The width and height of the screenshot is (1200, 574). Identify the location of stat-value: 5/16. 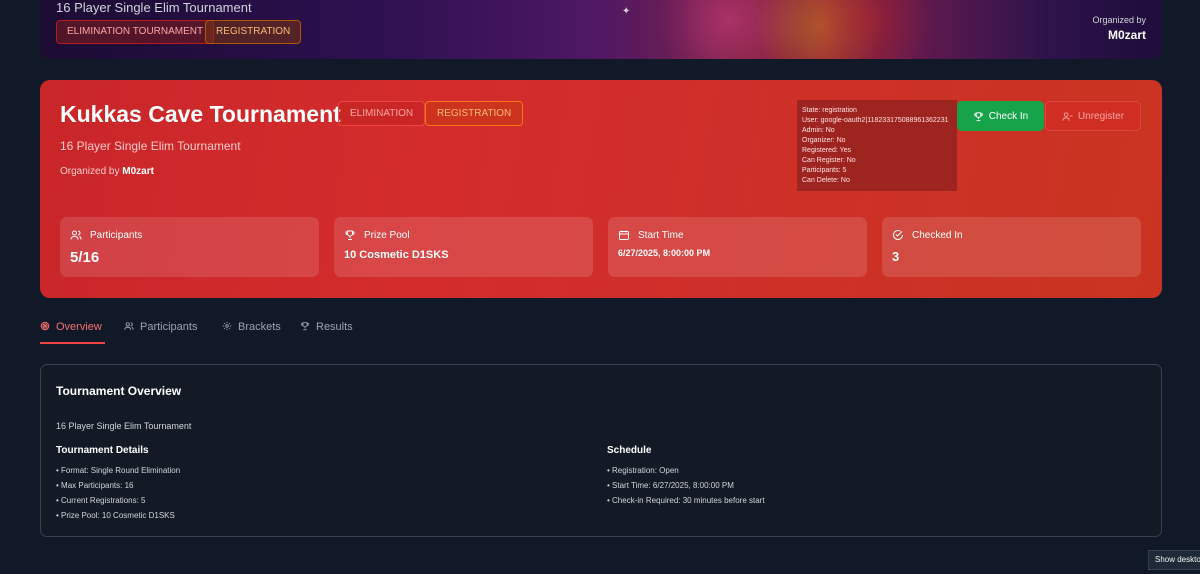
(85, 257).